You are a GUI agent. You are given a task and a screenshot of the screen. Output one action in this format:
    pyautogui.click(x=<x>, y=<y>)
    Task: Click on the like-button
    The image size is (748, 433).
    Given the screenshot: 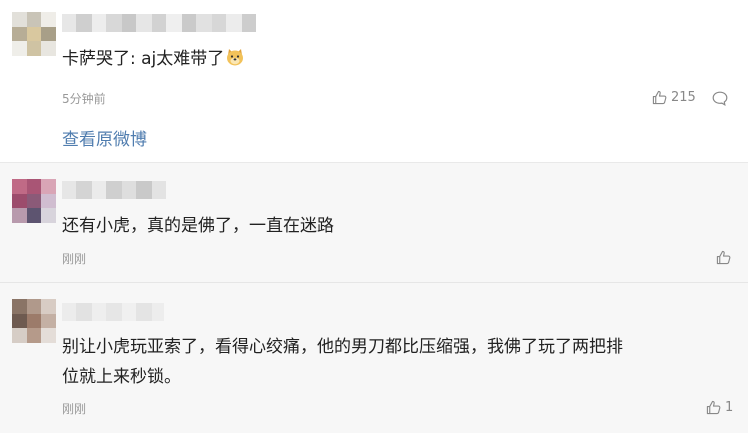 What is the action you would take?
    pyautogui.click(x=723, y=257)
    